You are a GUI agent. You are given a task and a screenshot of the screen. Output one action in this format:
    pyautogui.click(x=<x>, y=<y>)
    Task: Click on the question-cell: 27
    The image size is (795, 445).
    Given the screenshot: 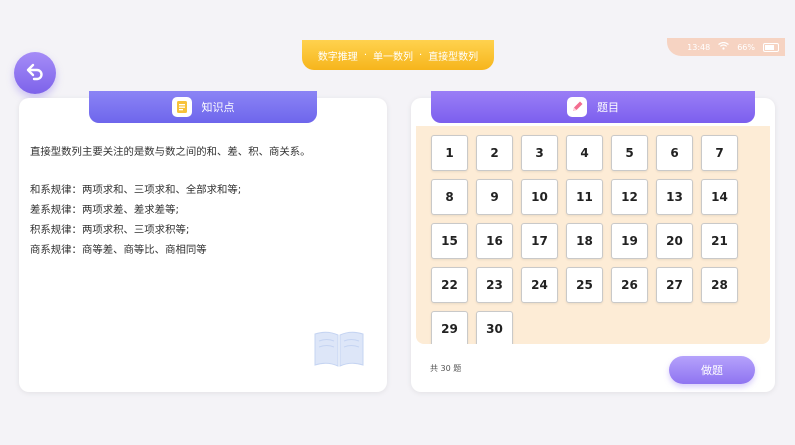 What is the action you would take?
    pyautogui.click(x=674, y=285)
    